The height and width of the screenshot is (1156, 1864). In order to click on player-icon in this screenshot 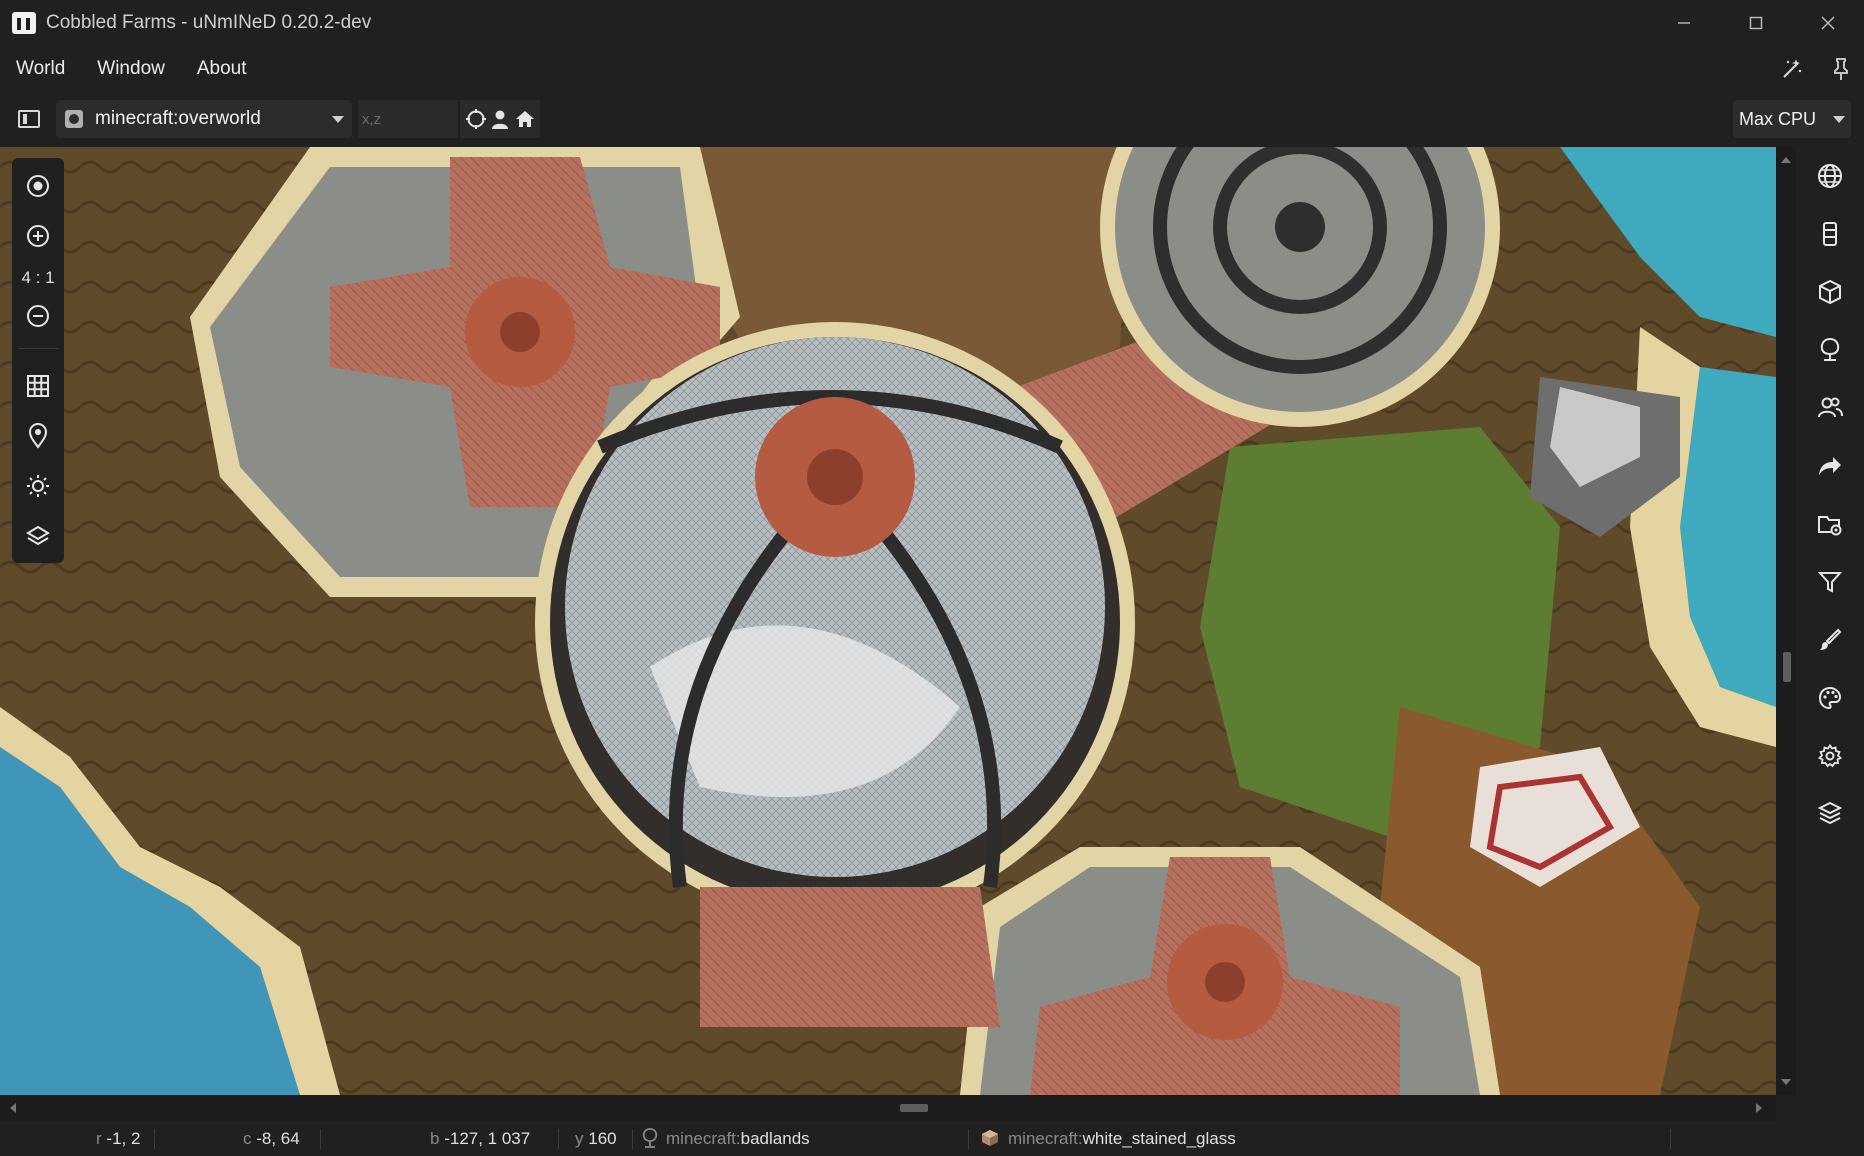, I will do `click(500, 119)`.